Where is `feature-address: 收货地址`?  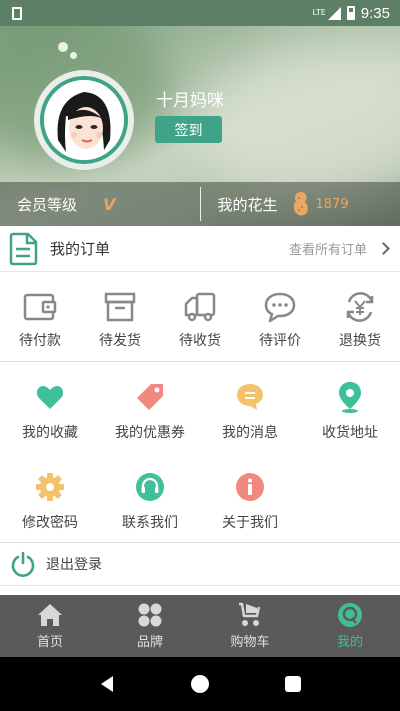 feature-address: 收货地址 is located at coordinates (350, 407).